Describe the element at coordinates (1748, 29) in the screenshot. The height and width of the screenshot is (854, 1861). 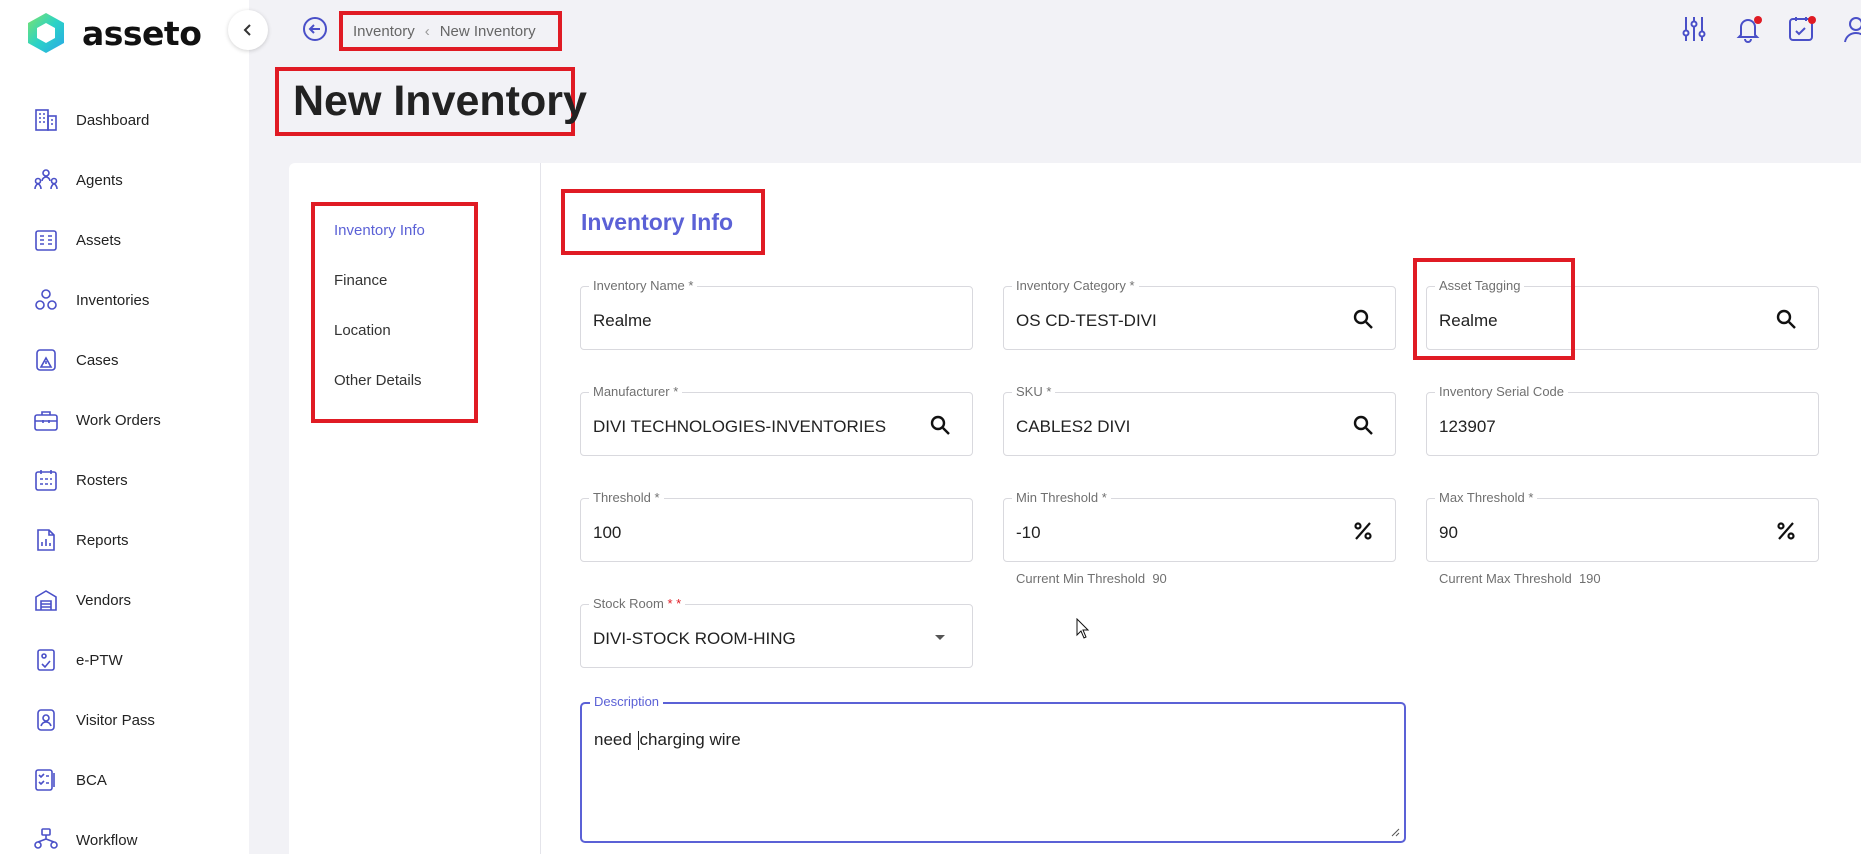
I see `notifications-button` at that location.